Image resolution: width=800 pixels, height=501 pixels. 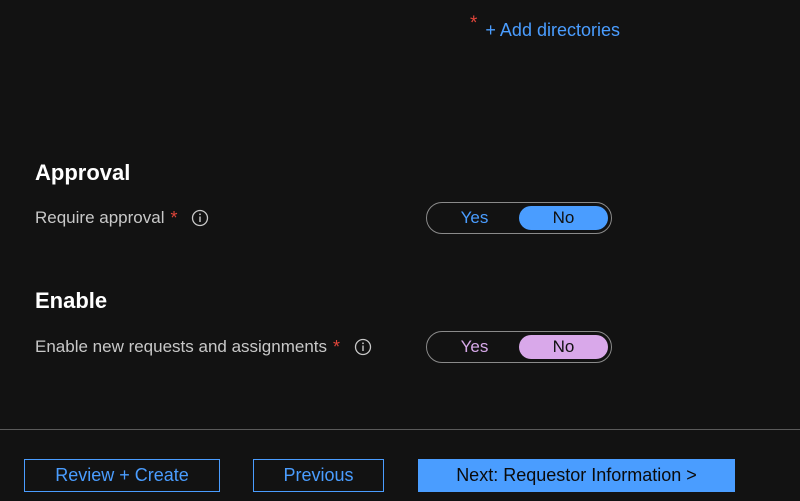 What do you see at coordinates (552, 30) in the screenshot?
I see `add-directories-link: + Add directories` at bounding box center [552, 30].